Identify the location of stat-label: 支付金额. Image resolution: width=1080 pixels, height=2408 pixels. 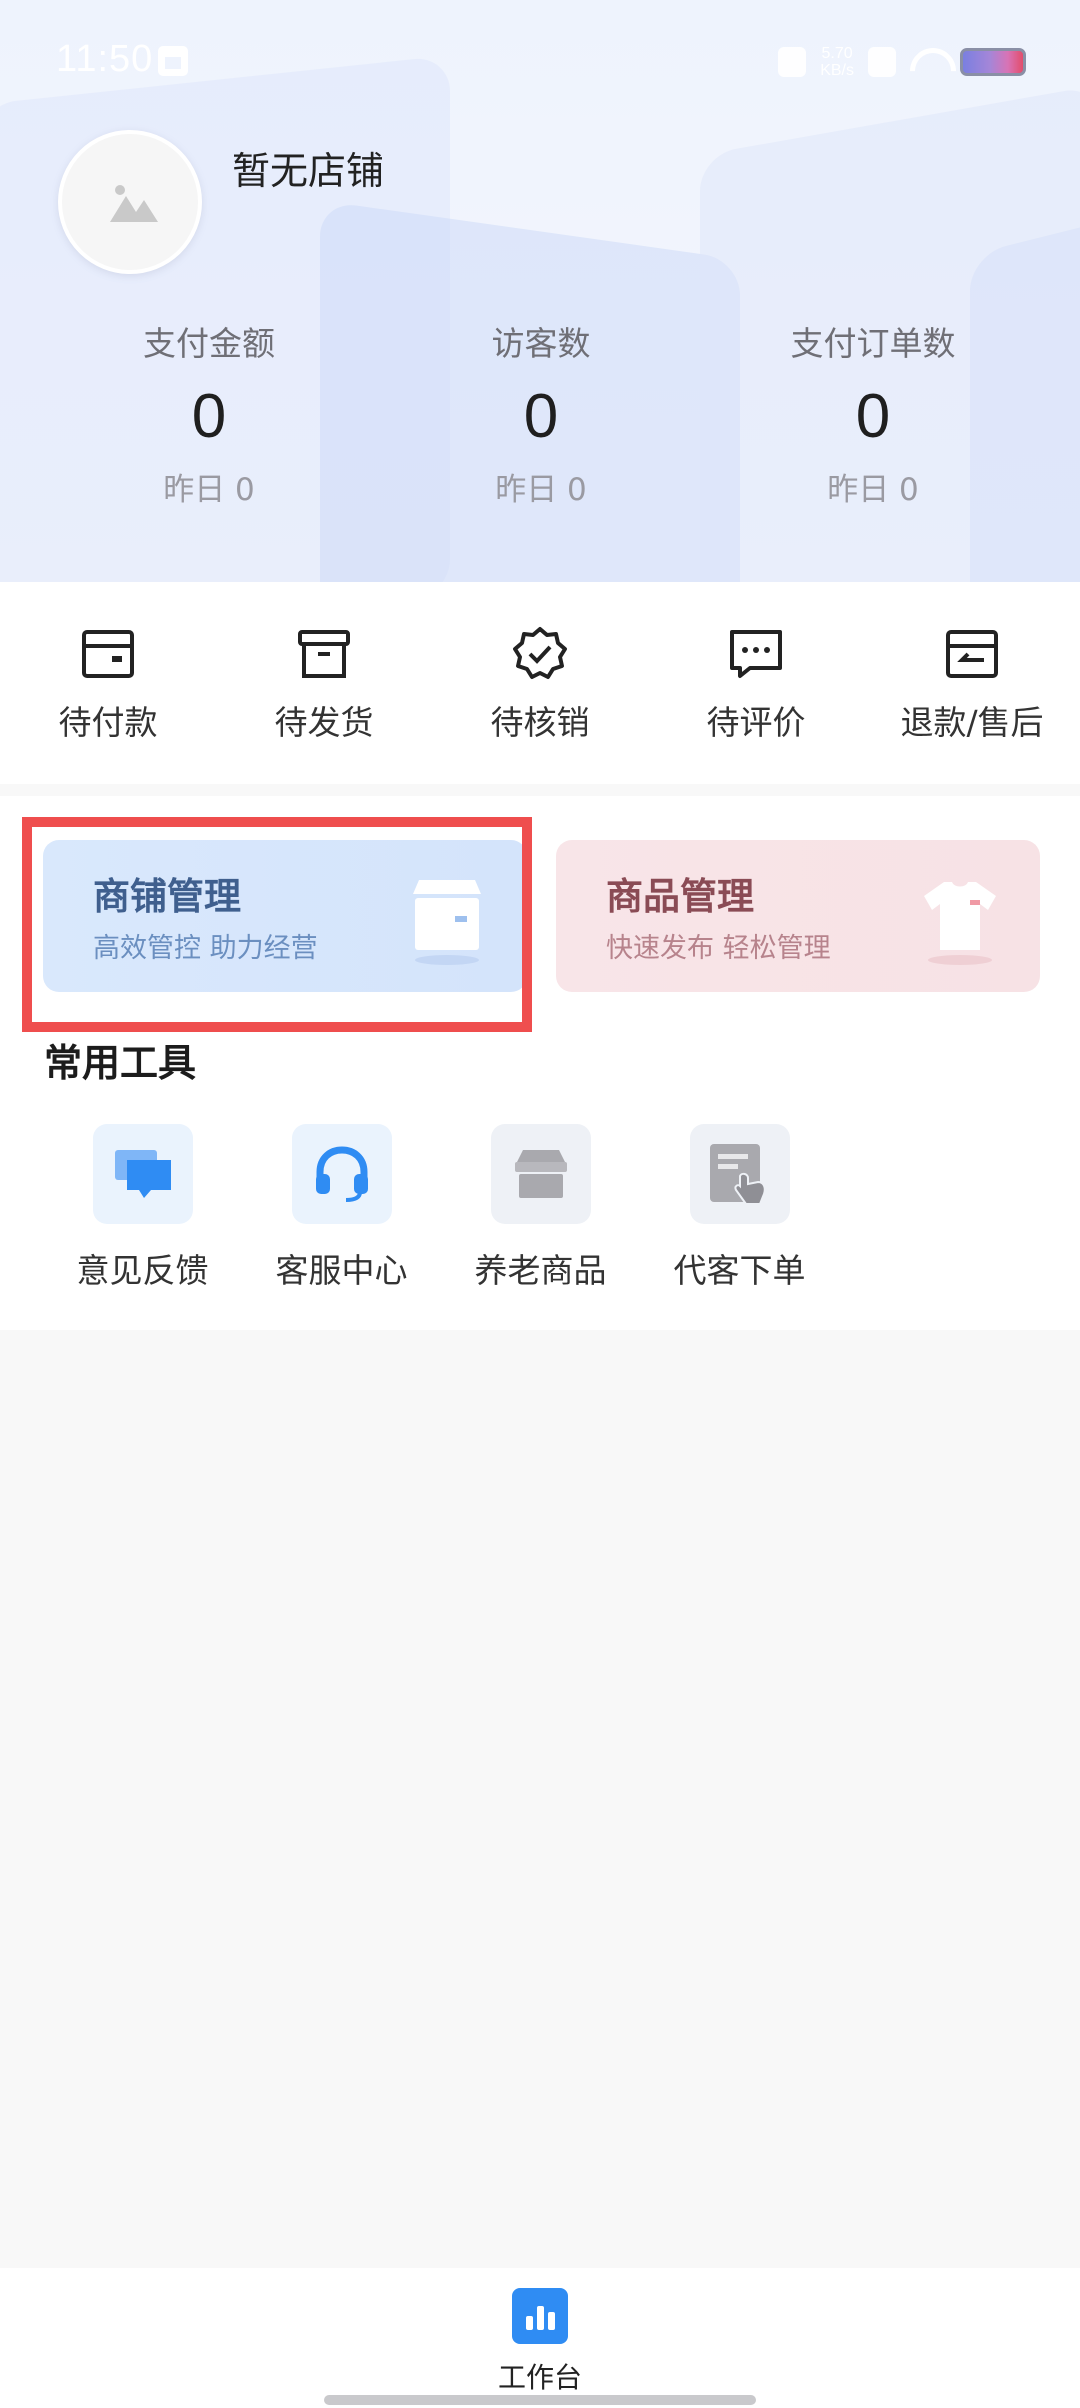
(209, 343).